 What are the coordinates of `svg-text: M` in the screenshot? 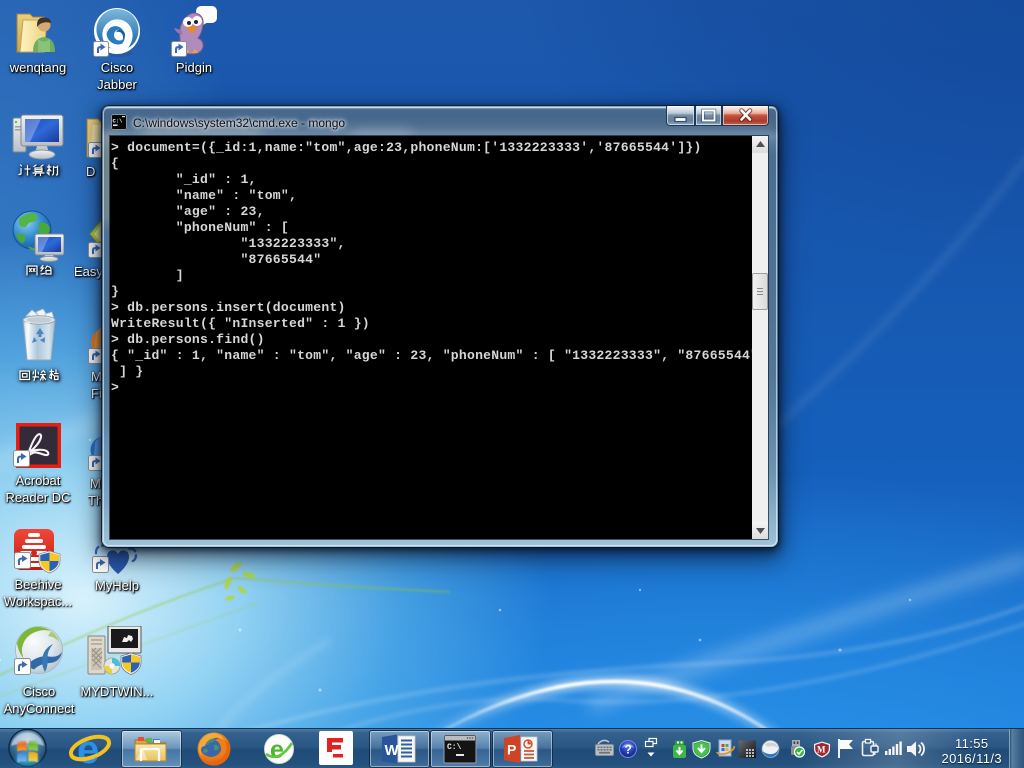 It's located at (821, 750).